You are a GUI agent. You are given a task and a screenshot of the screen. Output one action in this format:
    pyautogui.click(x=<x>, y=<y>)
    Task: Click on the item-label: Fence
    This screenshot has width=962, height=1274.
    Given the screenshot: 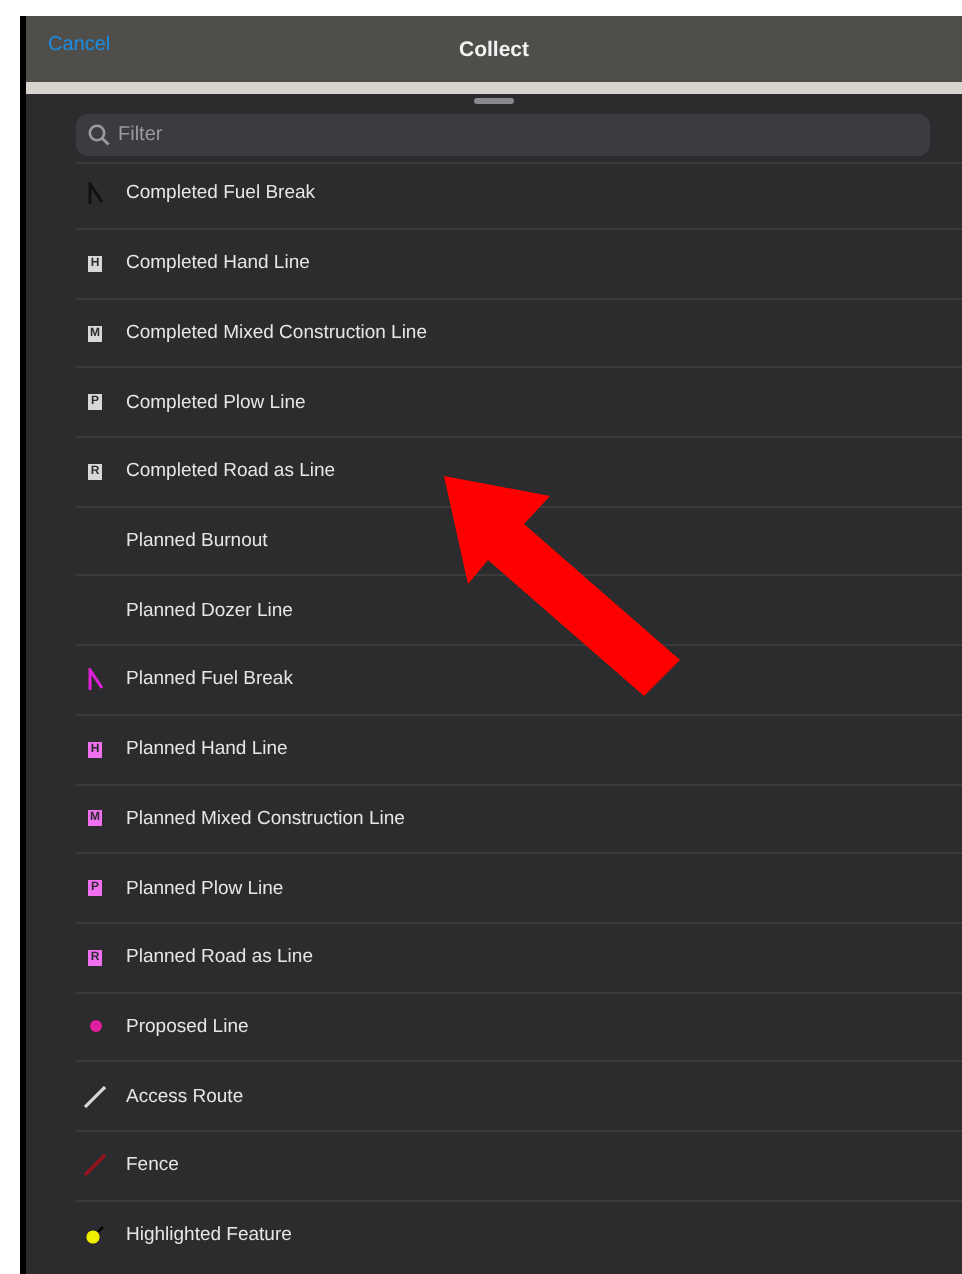 What is the action you would take?
    pyautogui.click(x=152, y=1165)
    